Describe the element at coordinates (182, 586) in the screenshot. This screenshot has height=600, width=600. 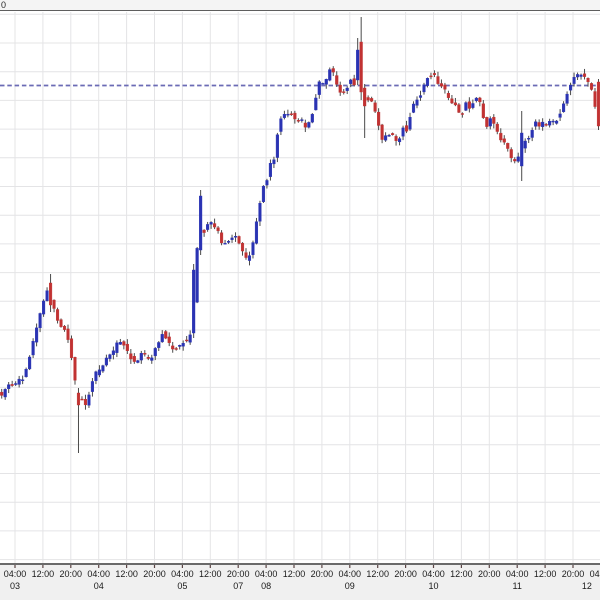
I see `date-label: 05` at that location.